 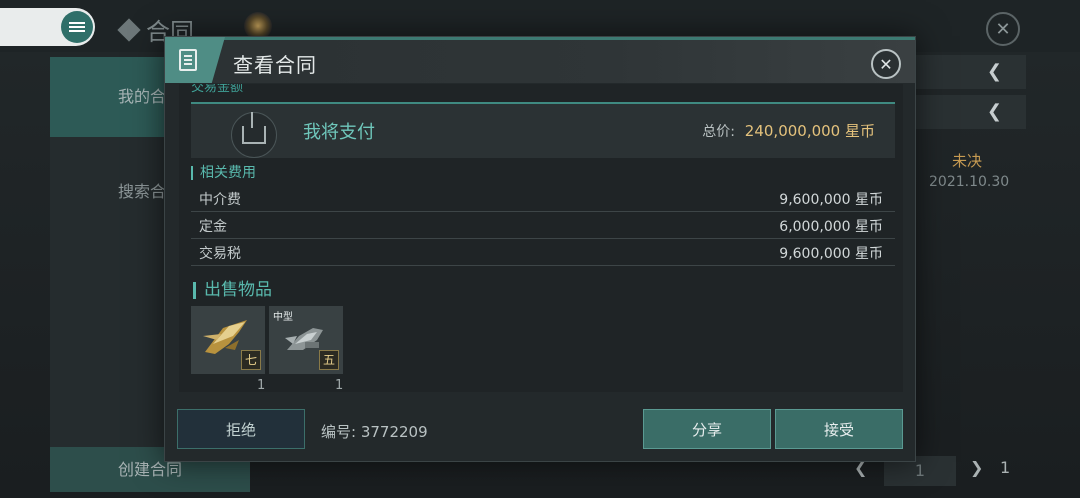 What do you see at coordinates (77, 27) in the screenshot?
I see `menu-icon` at bounding box center [77, 27].